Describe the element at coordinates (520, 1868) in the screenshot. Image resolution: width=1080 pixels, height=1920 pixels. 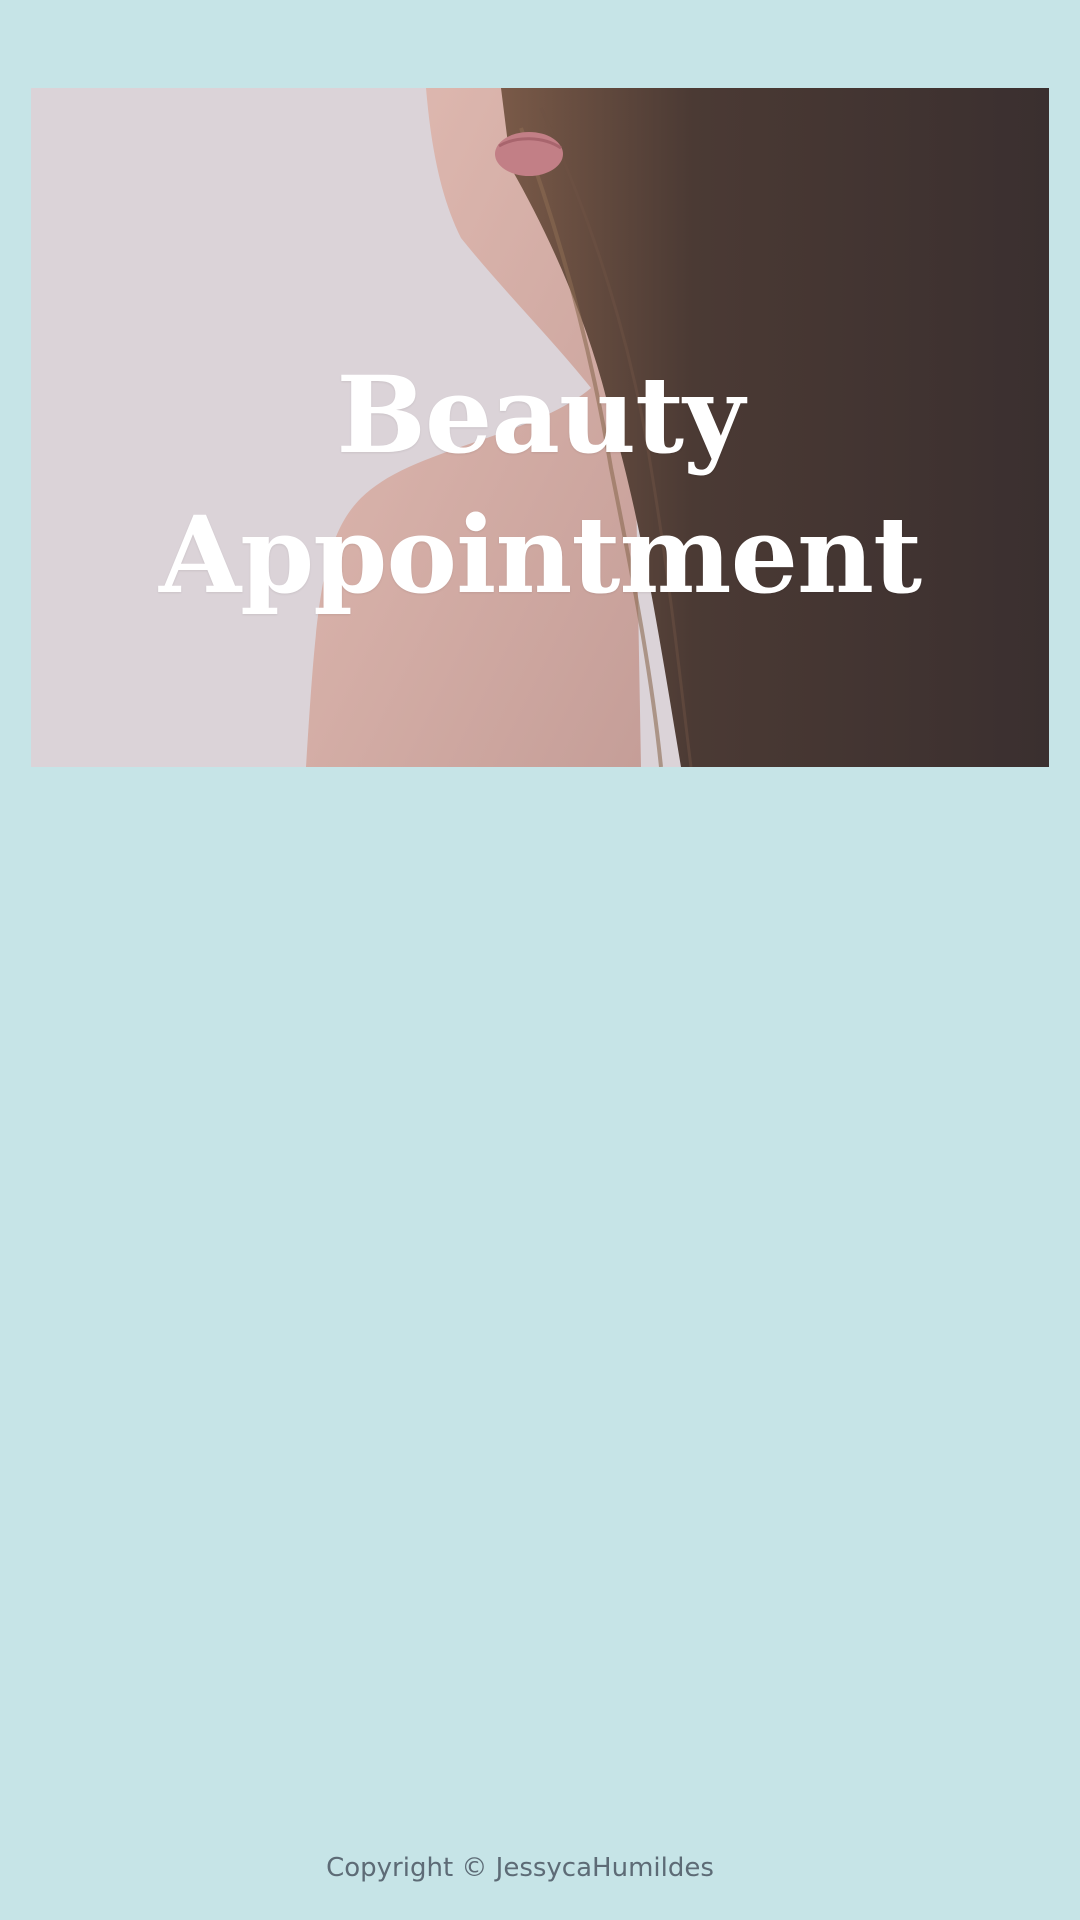
I see `footer-copyright: Copyright © JessycaHumildes` at that location.